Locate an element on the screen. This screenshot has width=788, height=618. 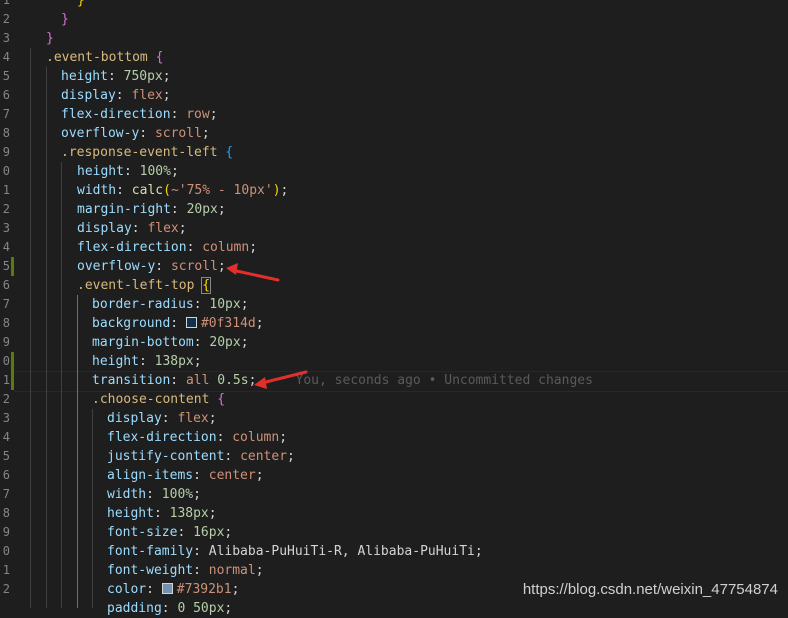
code-line: flex-direction: column; is located at coordinates (167, 247).